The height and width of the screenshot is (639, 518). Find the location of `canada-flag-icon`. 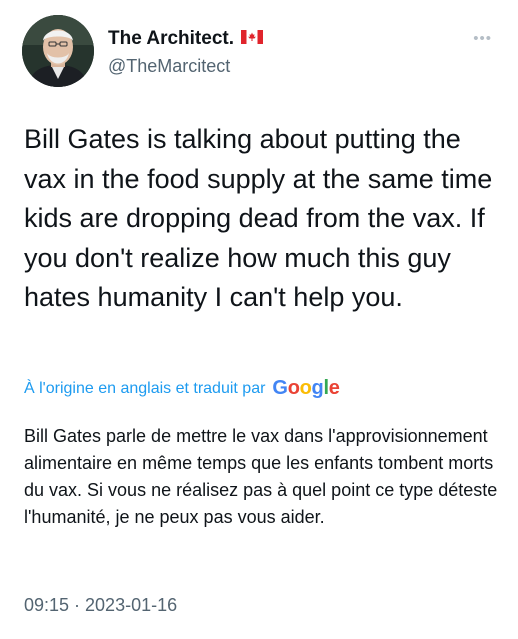

canada-flag-icon is located at coordinates (252, 38).